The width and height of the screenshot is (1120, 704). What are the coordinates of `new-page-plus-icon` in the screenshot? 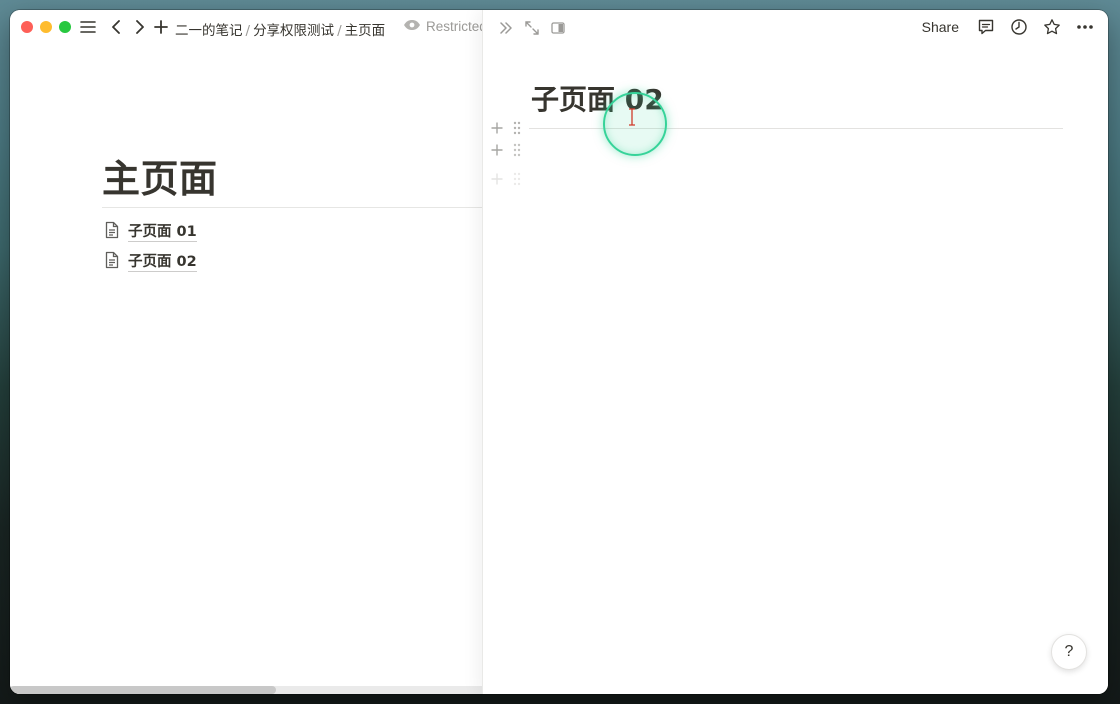 It's located at (161, 27).